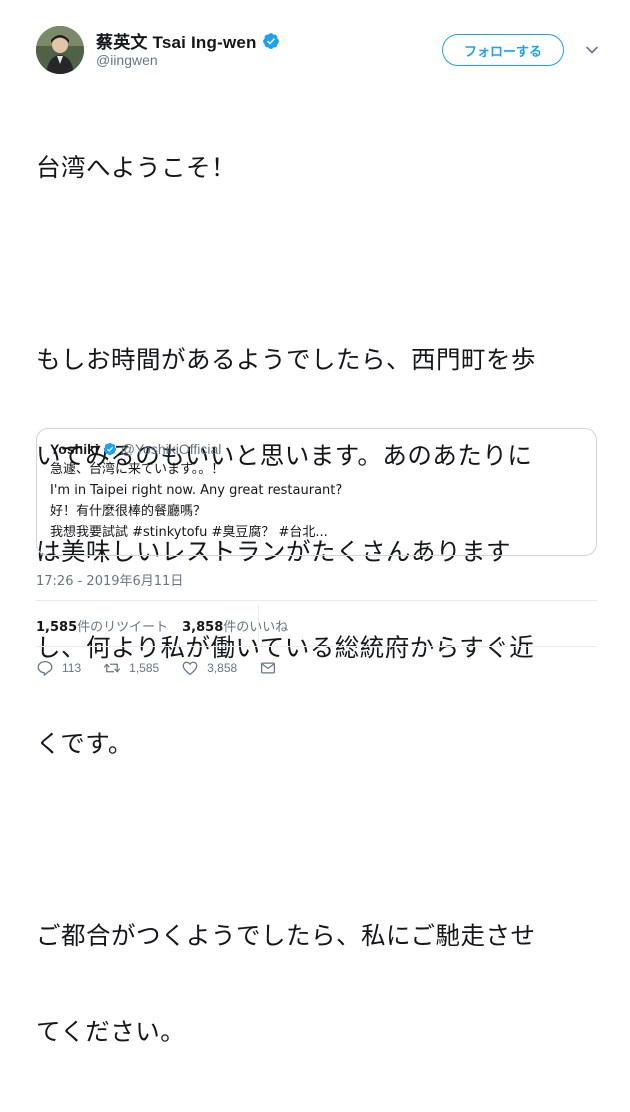 This screenshot has width=630, height=1112. What do you see at coordinates (109, 579) in the screenshot?
I see `tweet-timestamp: 17:26 - 2019年6月11日` at bounding box center [109, 579].